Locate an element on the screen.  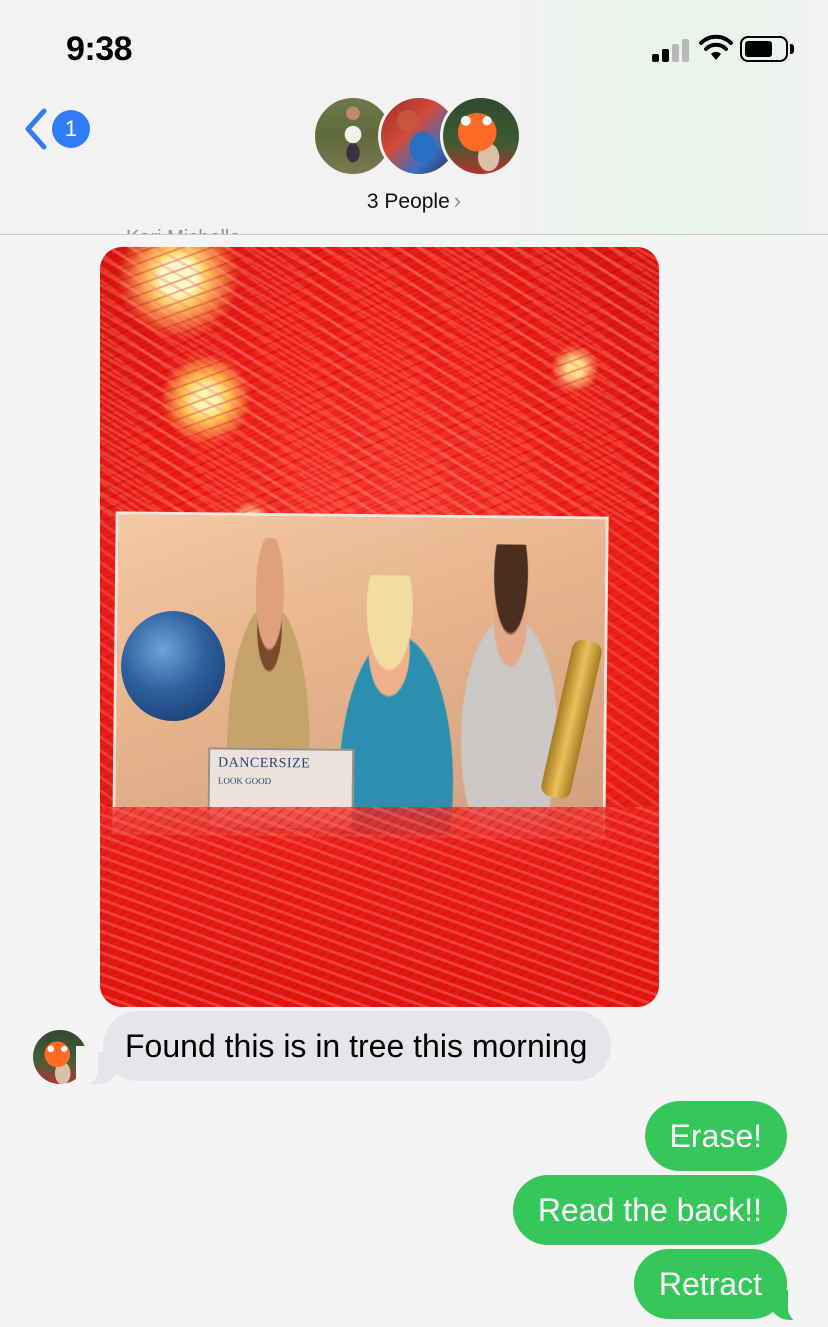
avatar is located at coordinates (481, 136).